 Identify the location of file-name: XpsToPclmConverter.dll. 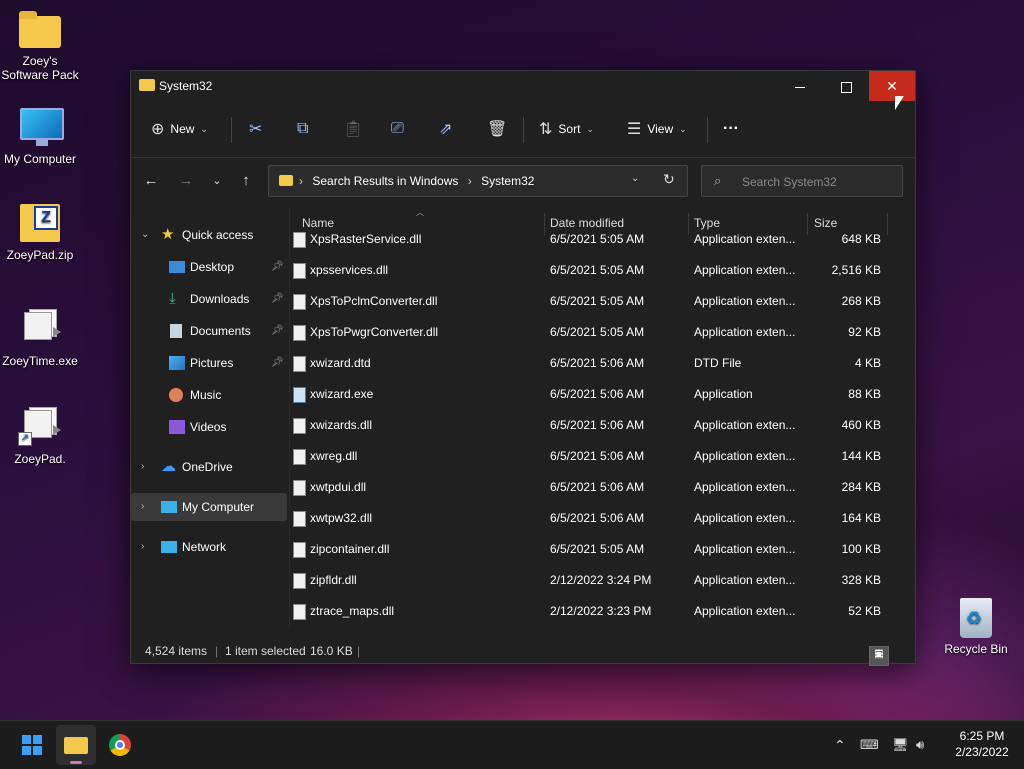
(374, 301).